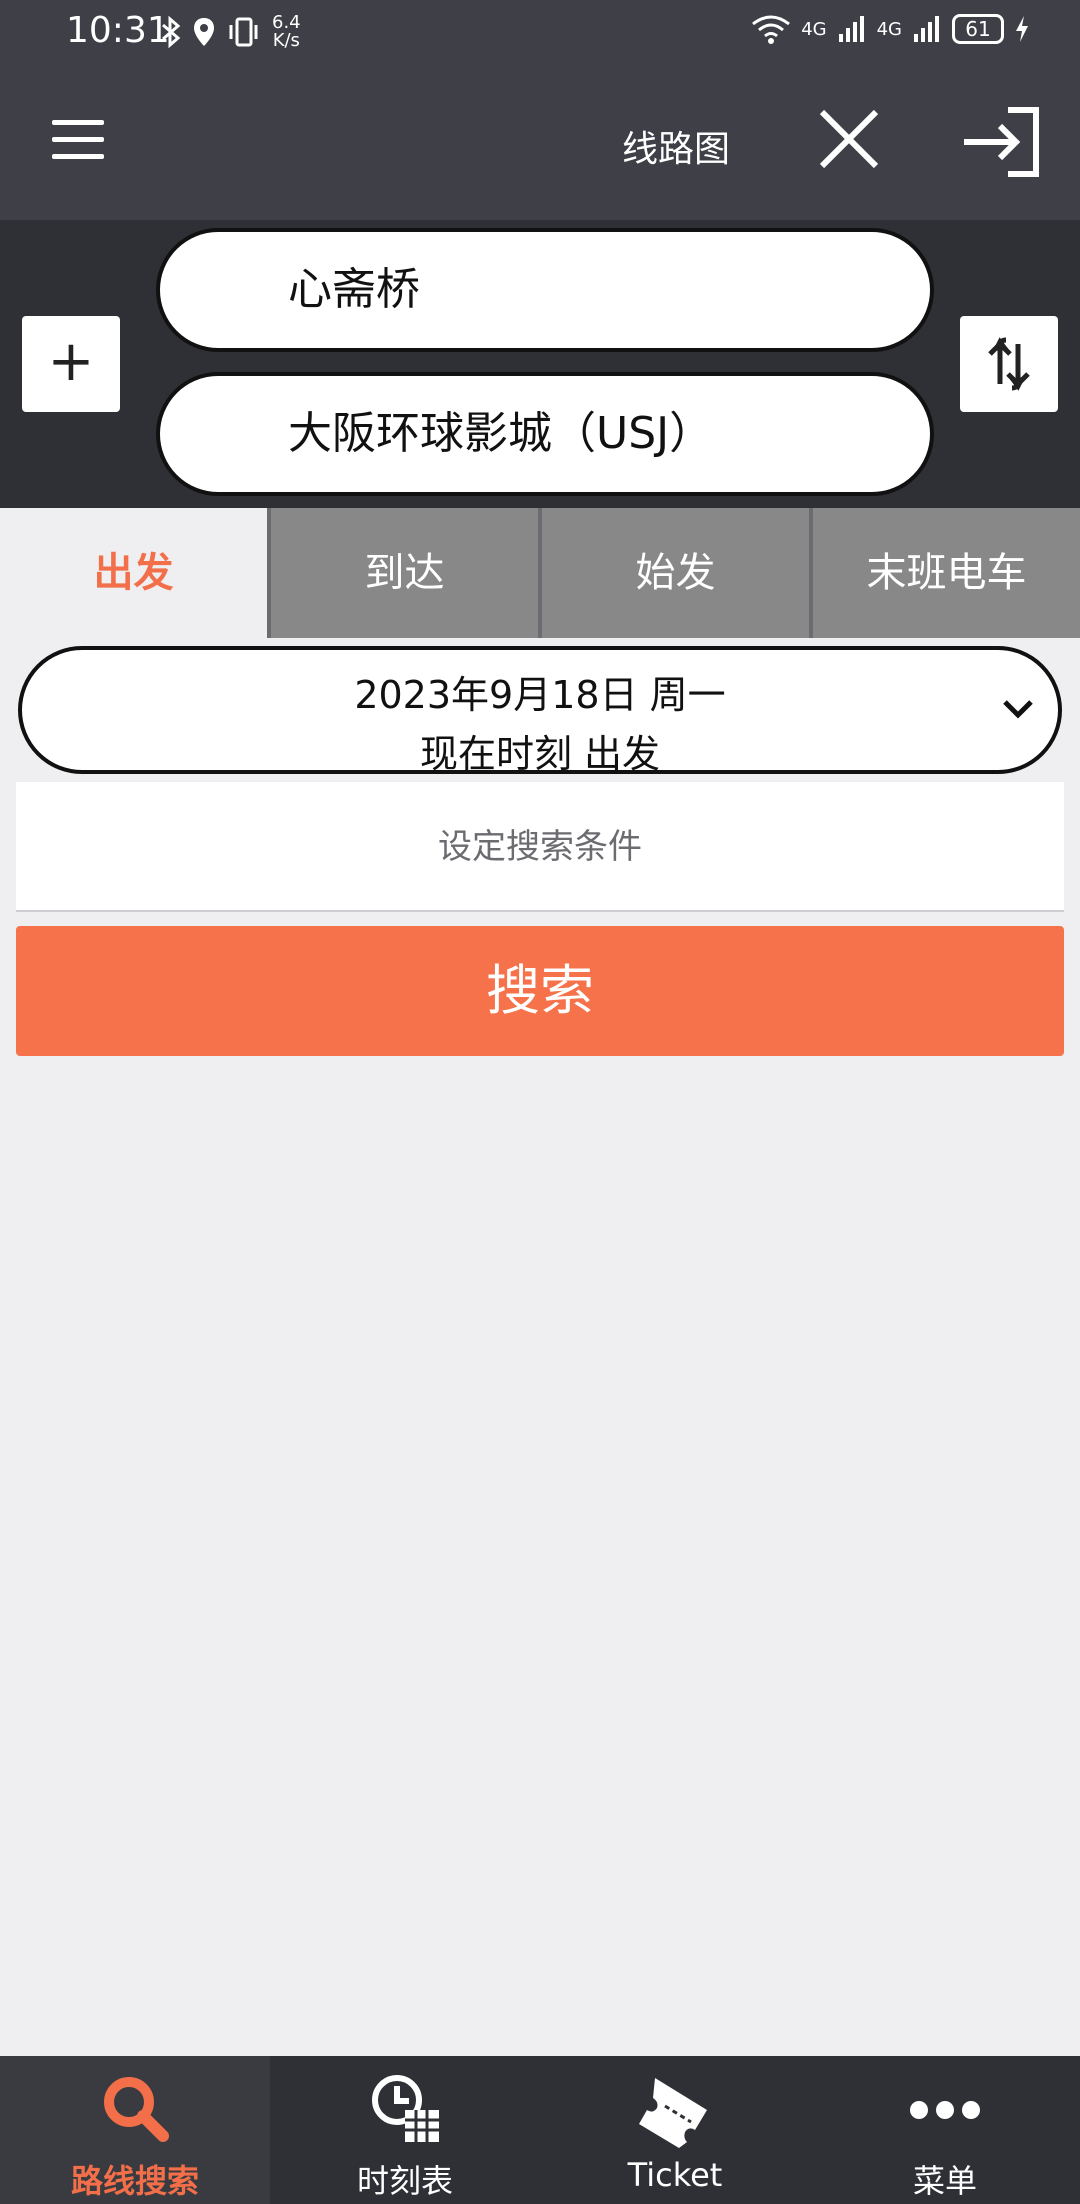 The height and width of the screenshot is (2204, 1080). What do you see at coordinates (204, 32) in the screenshot?
I see `location-icon` at bounding box center [204, 32].